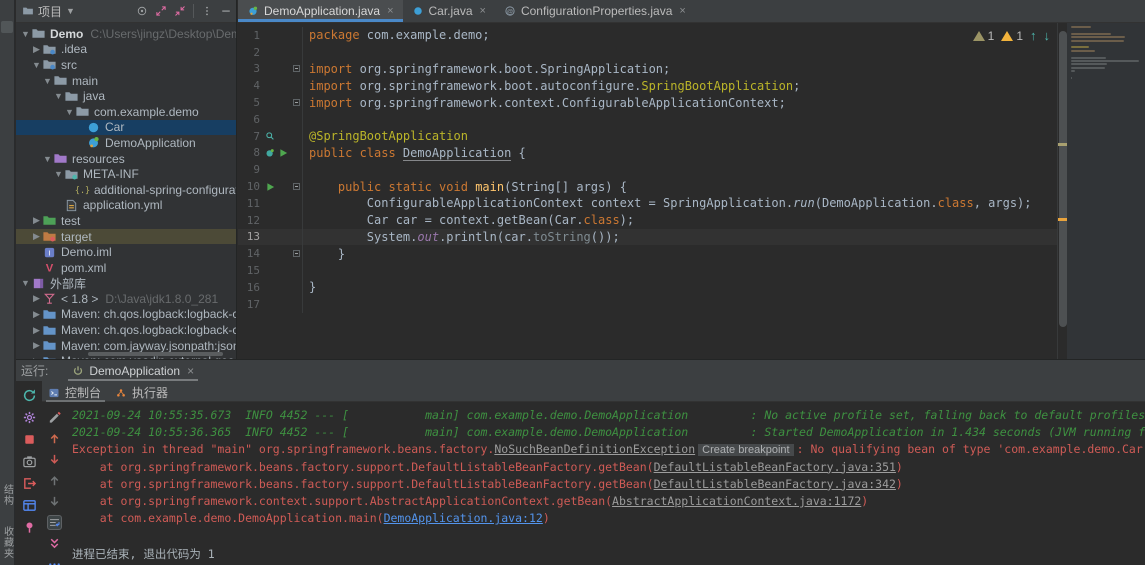  I want to click on weak-warning-badge: 1, so click(983, 36).